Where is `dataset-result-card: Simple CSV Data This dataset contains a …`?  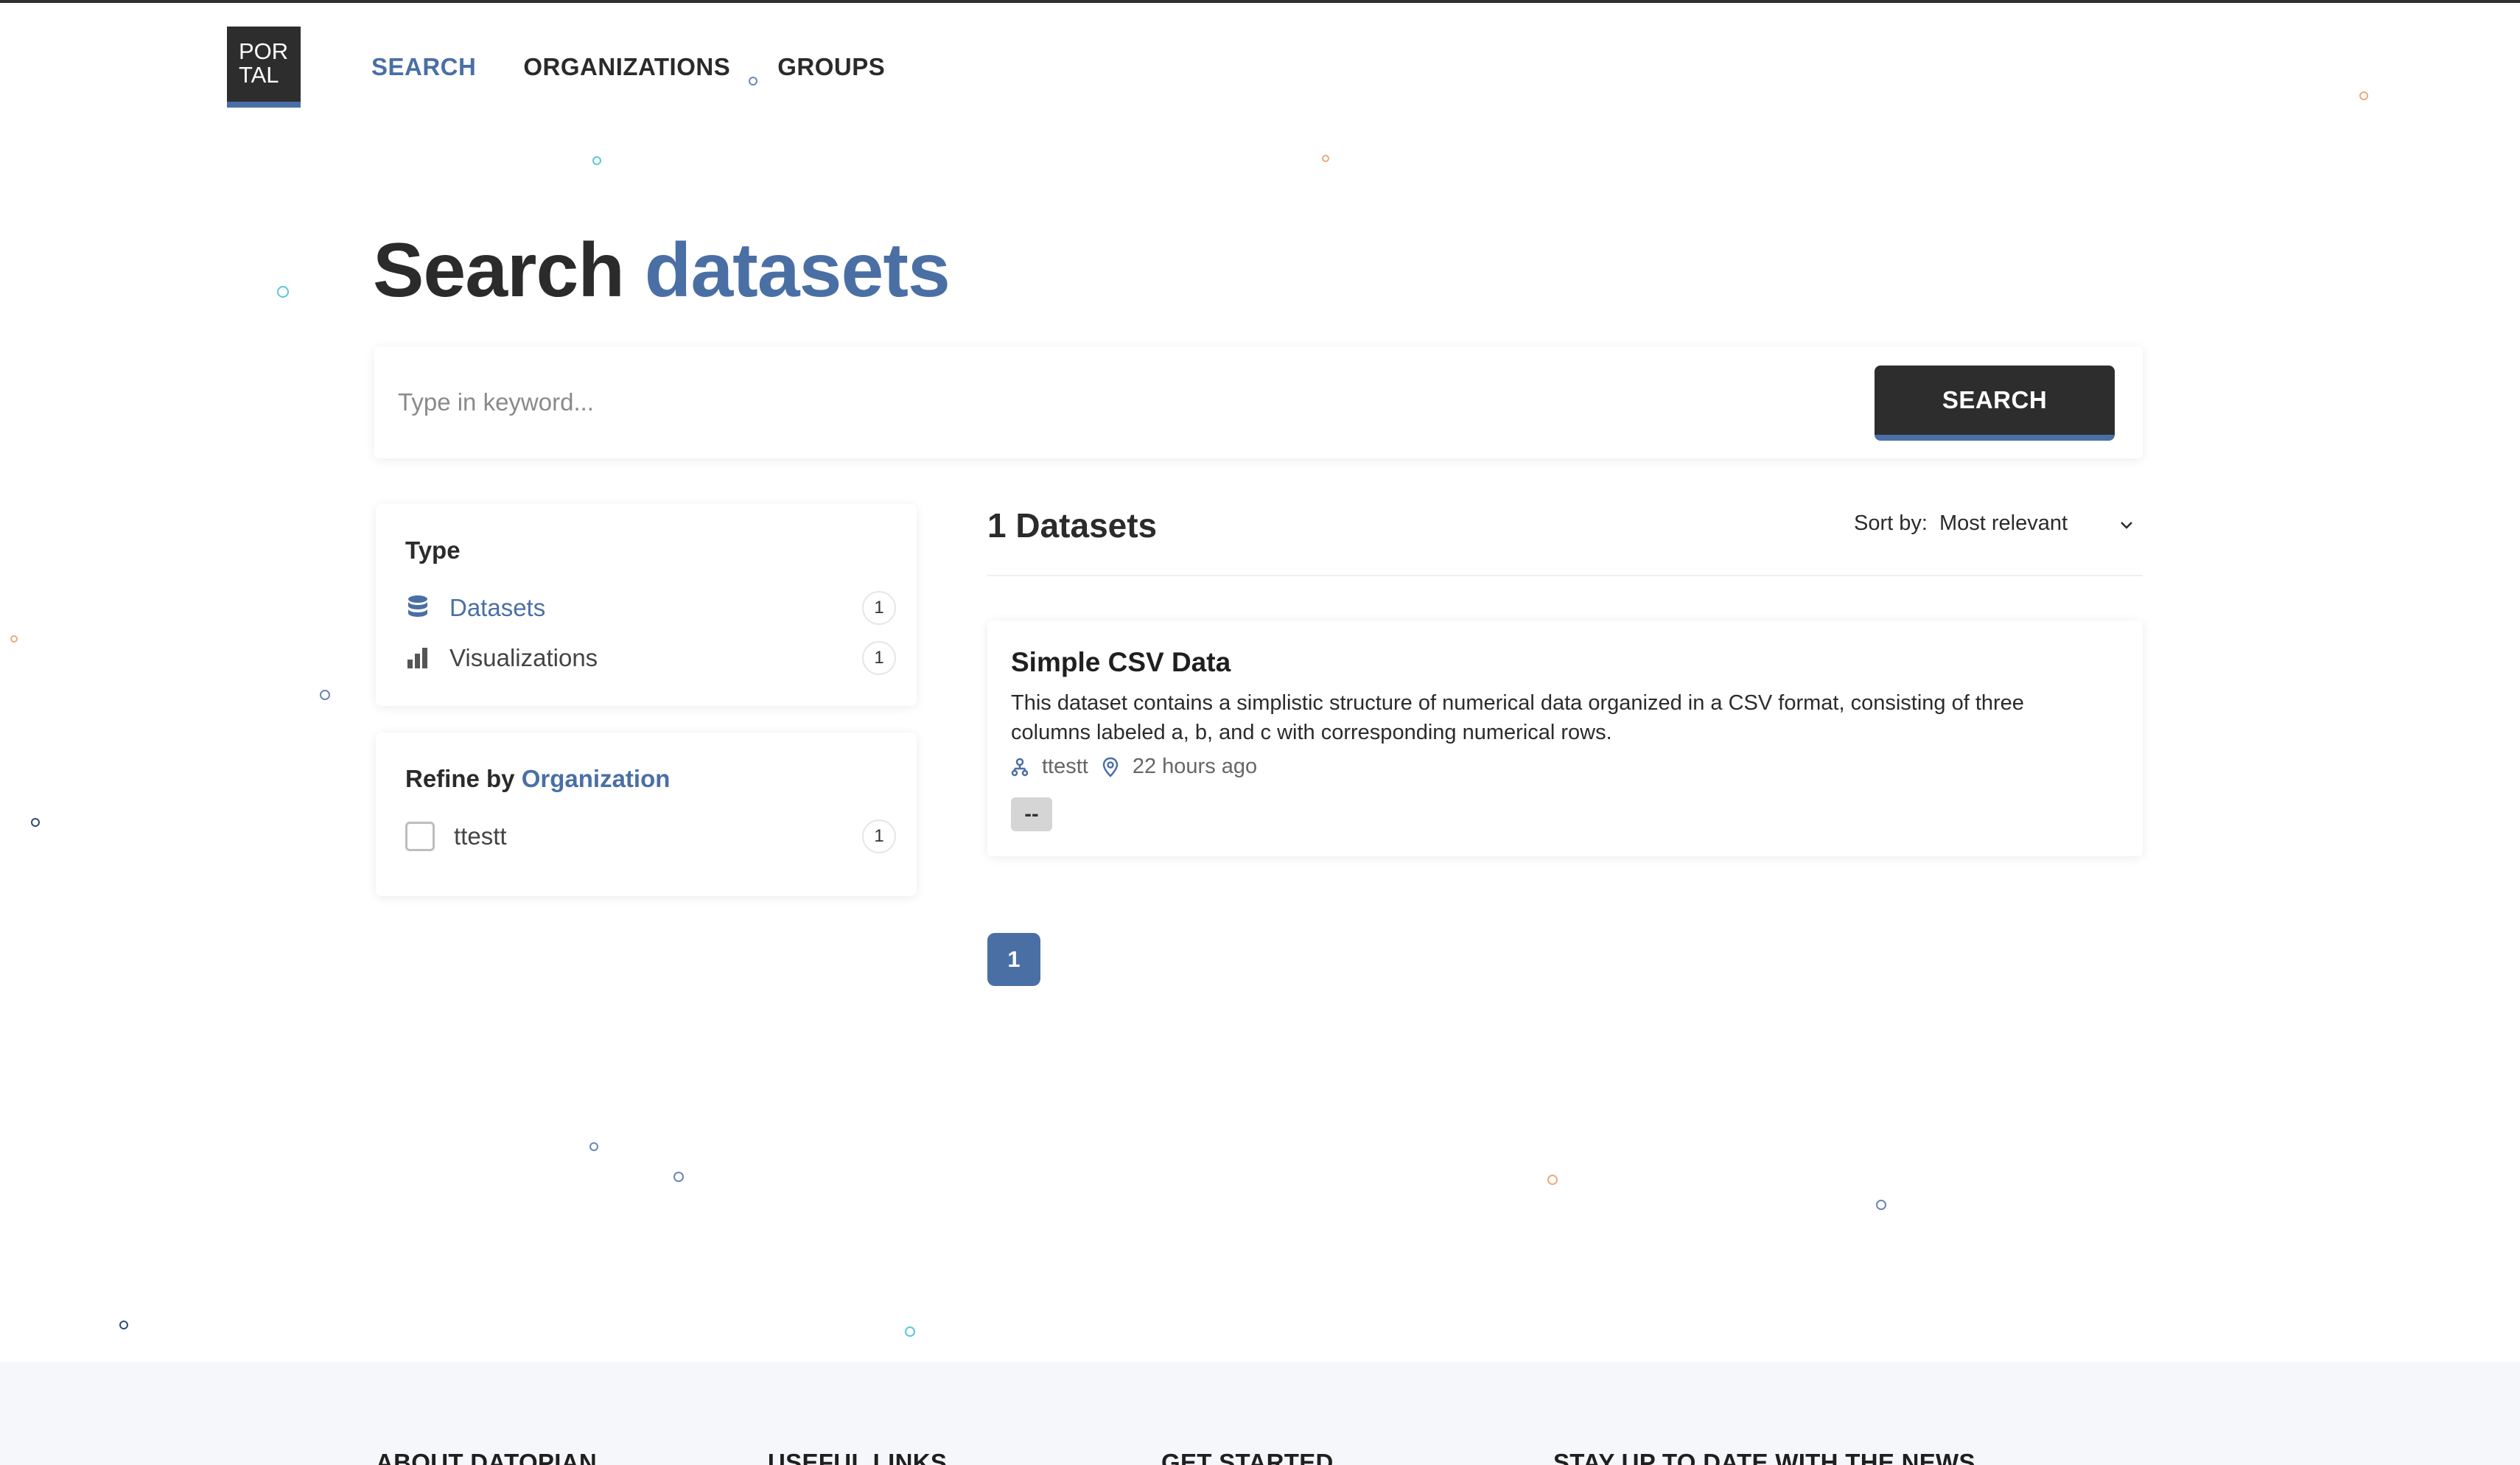
dataset-result-card: Simple CSV Data This dataset contains a … is located at coordinates (1565, 738).